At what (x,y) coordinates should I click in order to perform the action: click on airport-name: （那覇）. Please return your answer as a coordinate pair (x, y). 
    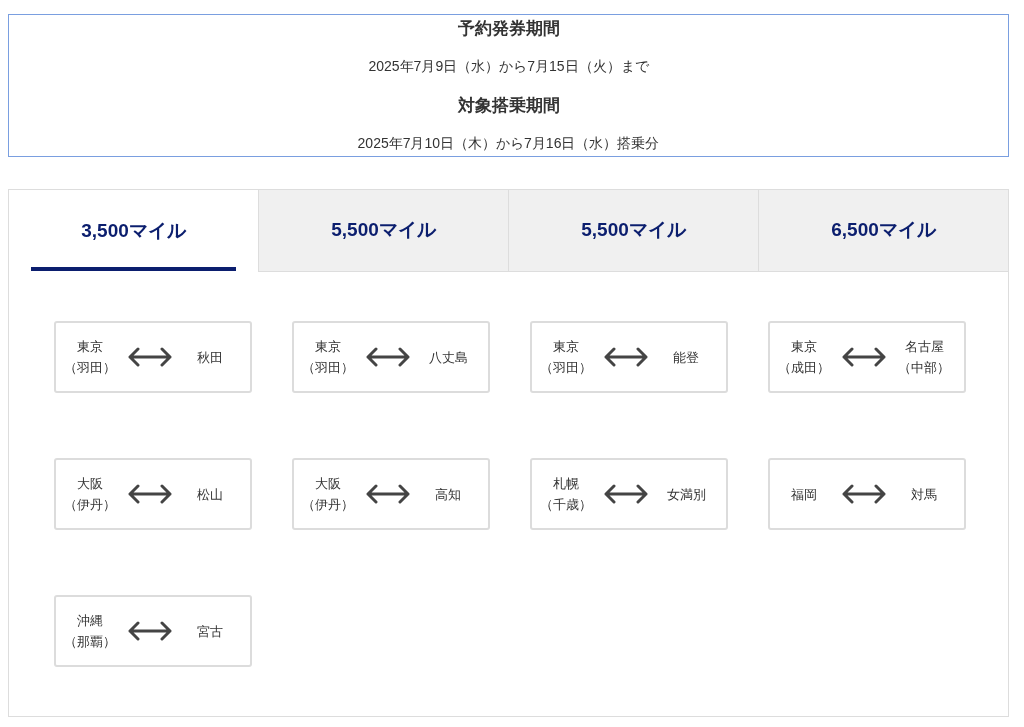
    Looking at the image, I should click on (90, 642).